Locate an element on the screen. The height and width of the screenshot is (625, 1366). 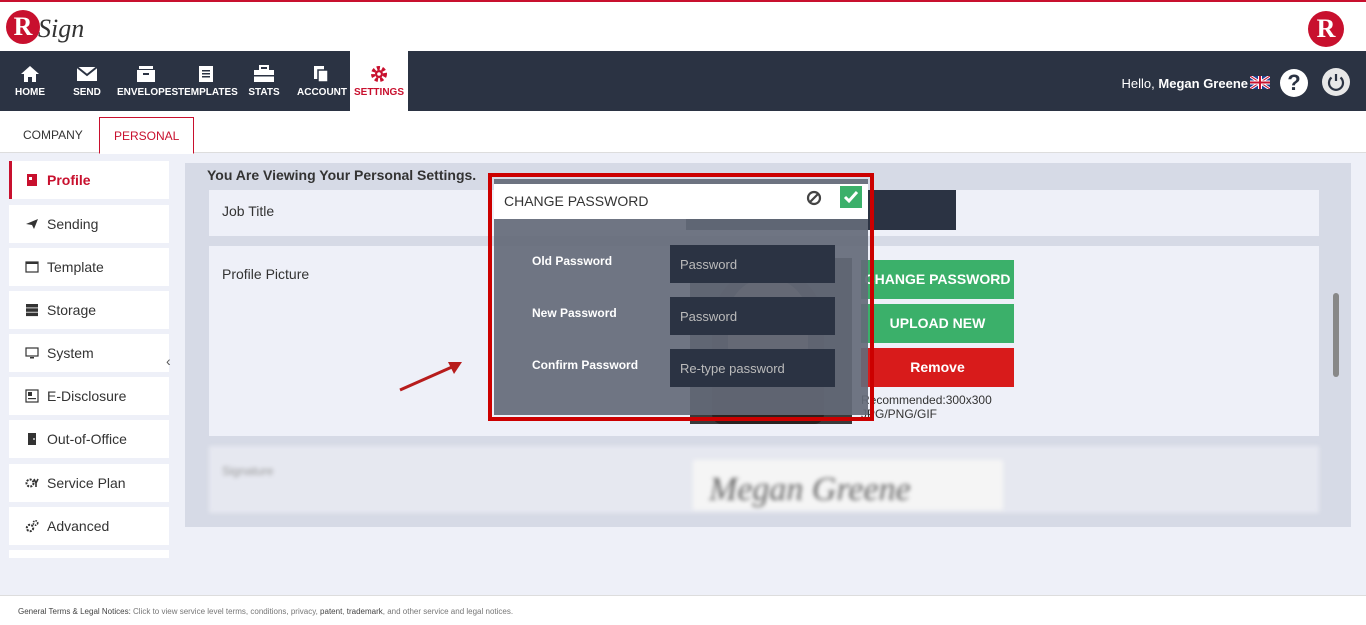
door-icon is located at coordinates (32, 439).